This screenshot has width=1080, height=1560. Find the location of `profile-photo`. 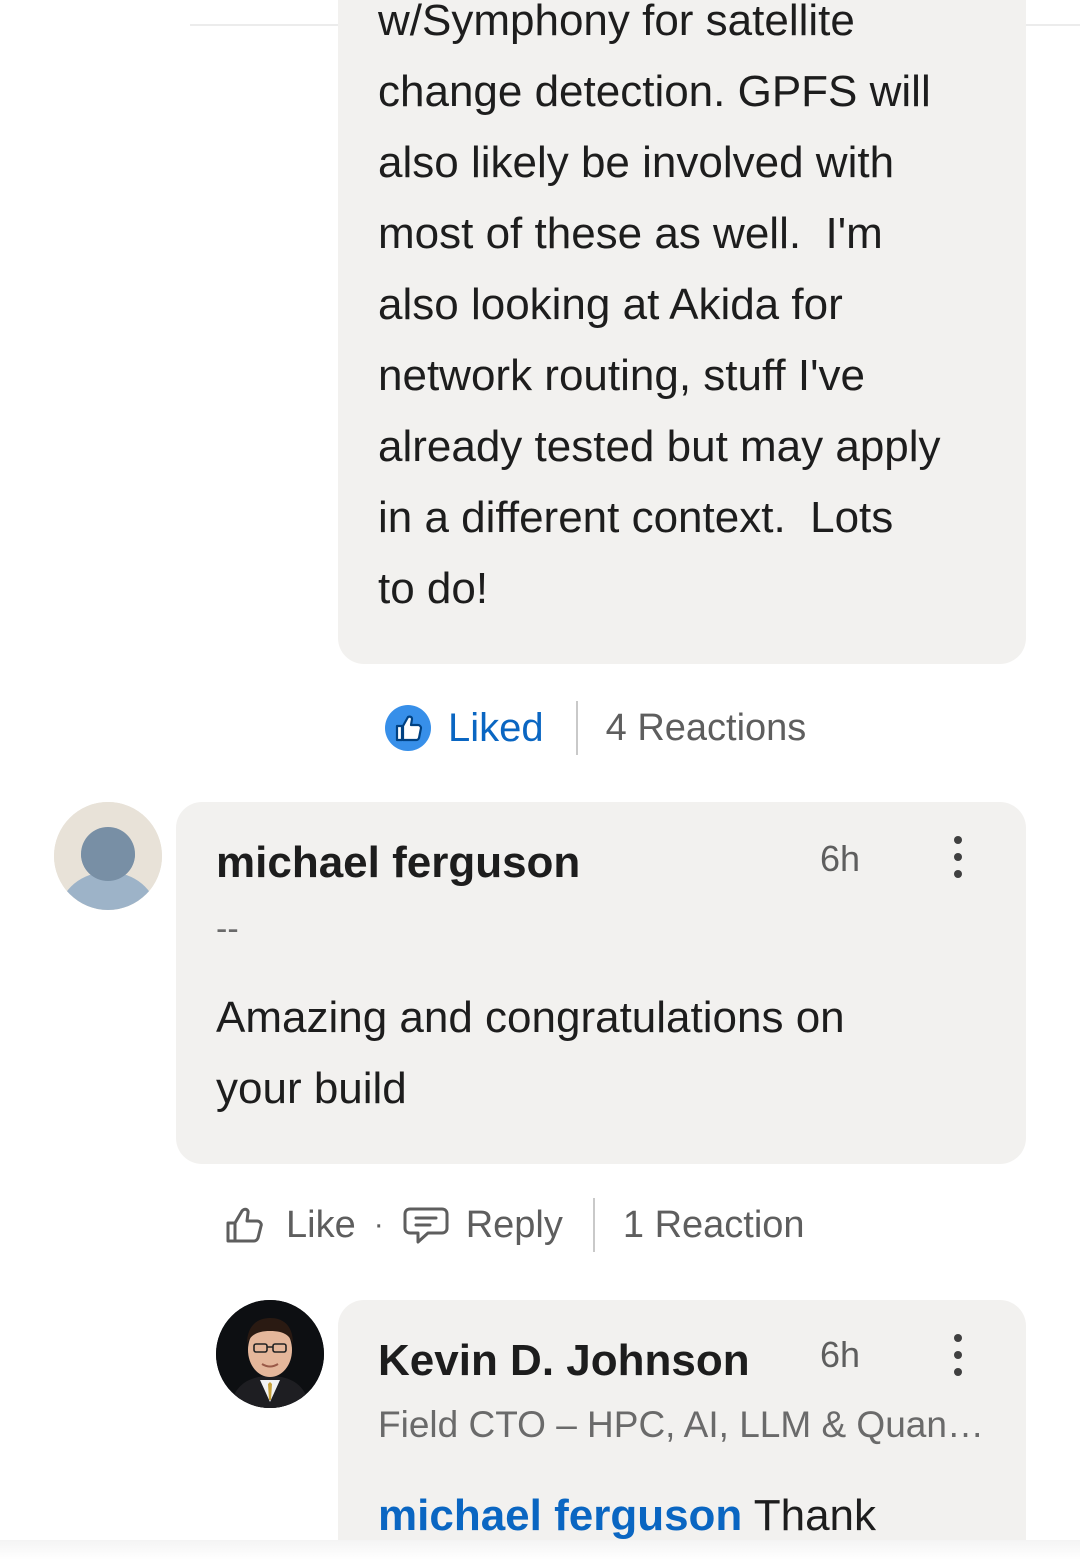

profile-photo is located at coordinates (270, 1354).